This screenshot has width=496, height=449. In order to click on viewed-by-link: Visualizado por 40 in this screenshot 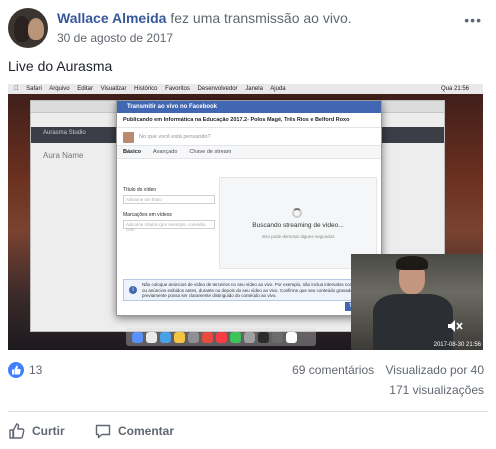, I will do `click(434, 370)`.